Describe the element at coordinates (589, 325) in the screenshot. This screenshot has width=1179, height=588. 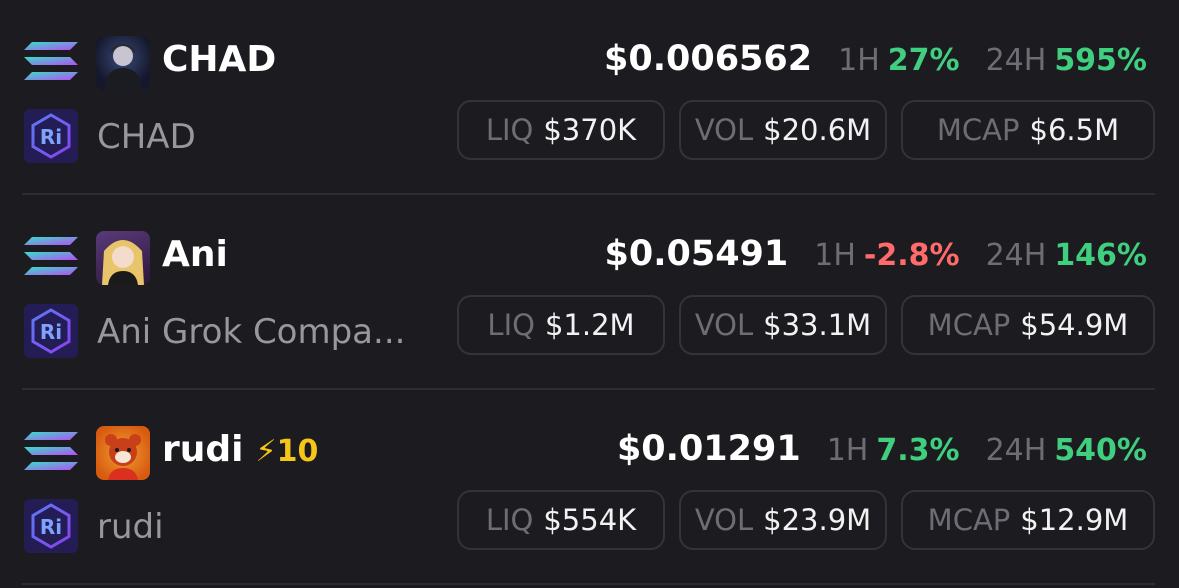
I see `liq-value: $1.2M` at that location.